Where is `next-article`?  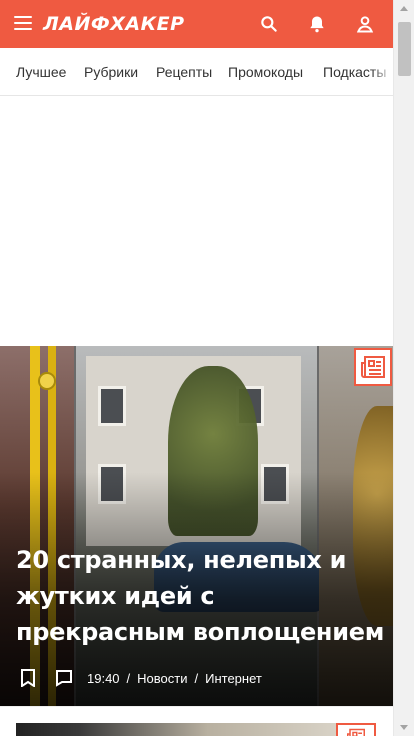 next-article is located at coordinates (196, 721).